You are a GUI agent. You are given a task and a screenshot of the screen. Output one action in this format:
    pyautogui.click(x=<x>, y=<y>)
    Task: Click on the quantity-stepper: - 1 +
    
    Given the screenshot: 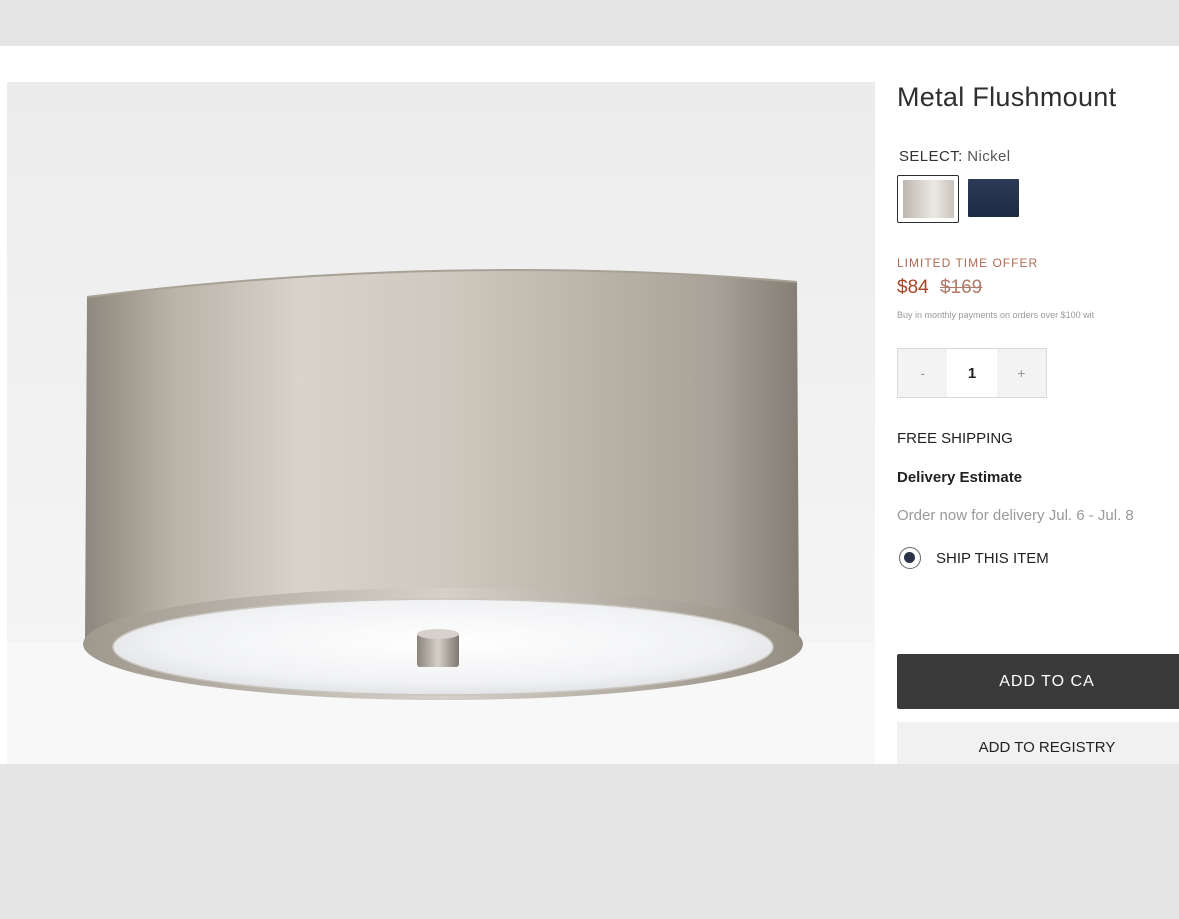 What is the action you would take?
    pyautogui.click(x=972, y=373)
    